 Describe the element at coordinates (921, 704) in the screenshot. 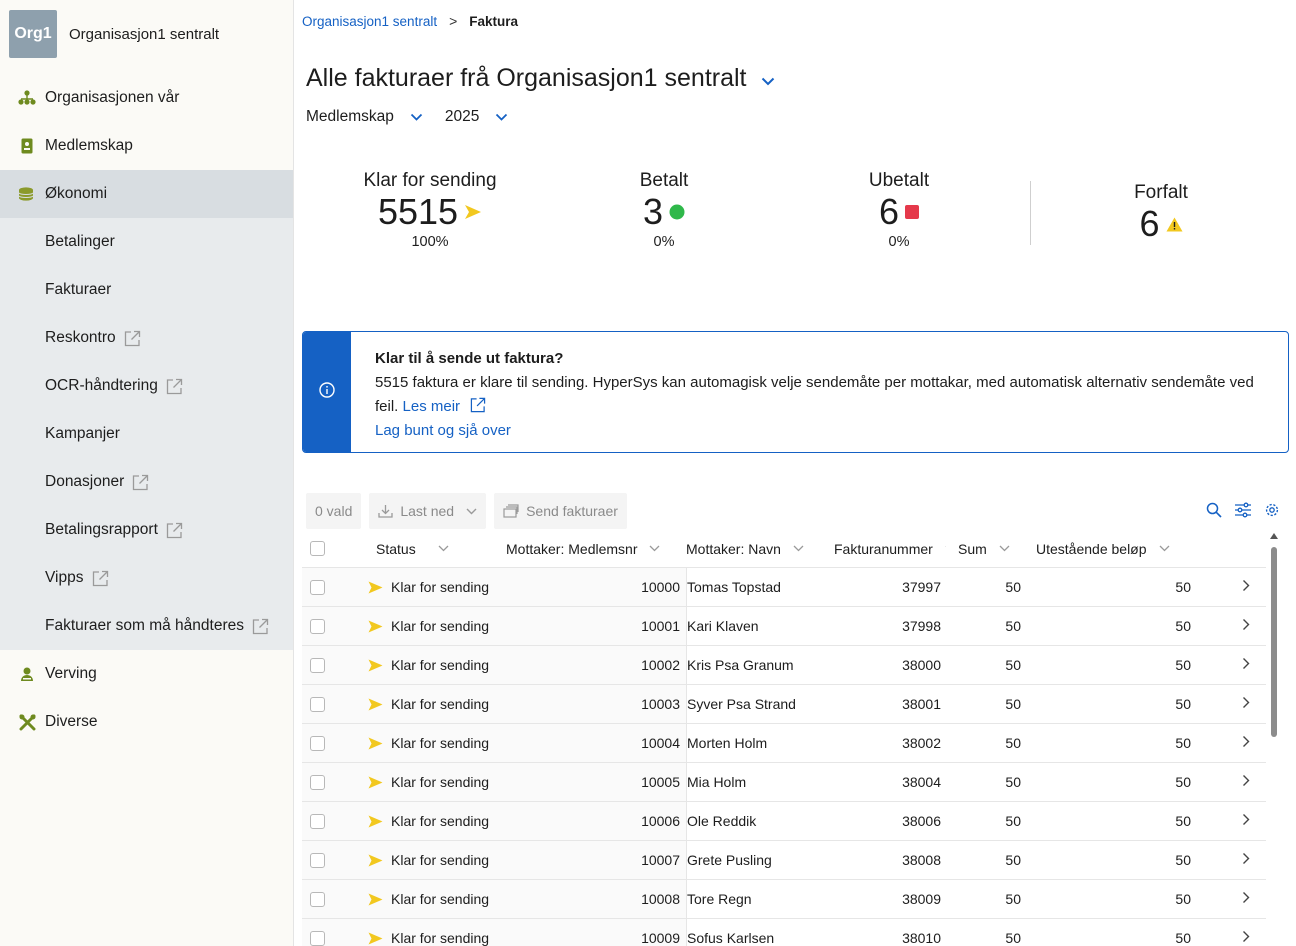

I see `invoice-no-cell: 38001` at that location.